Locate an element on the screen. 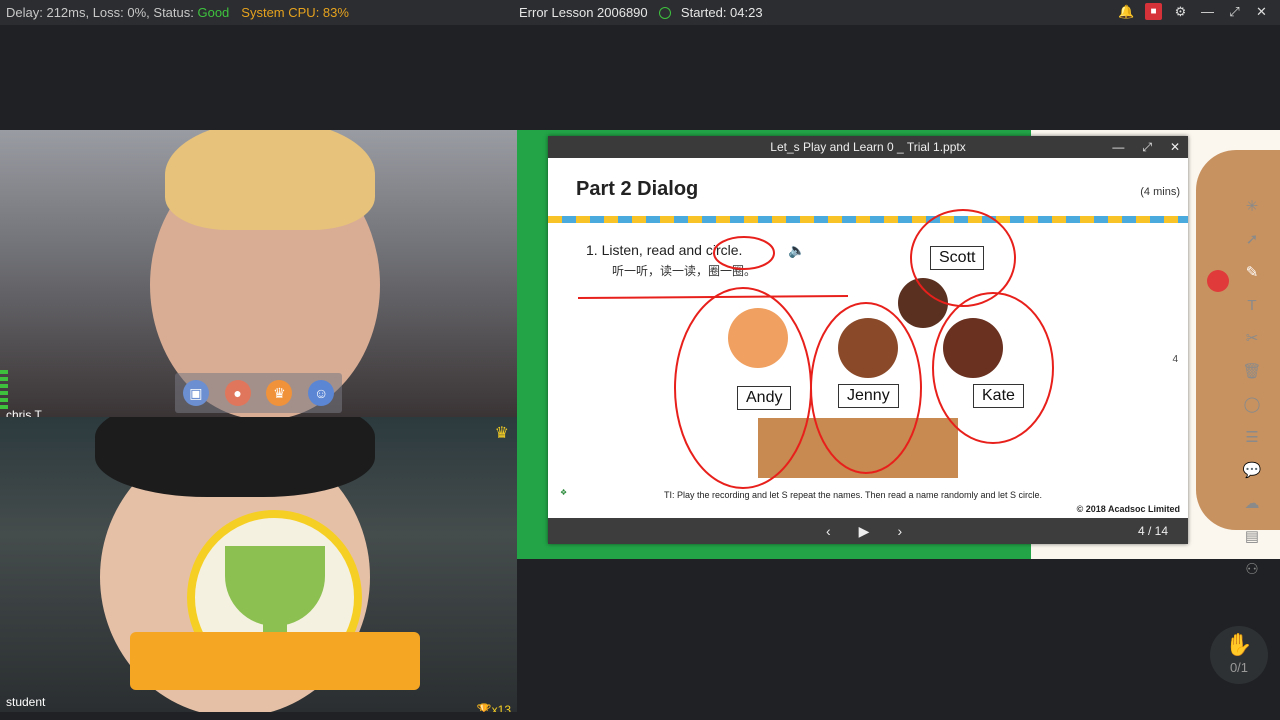  drawing-toolbar: ✳ ➚ ✎ T ✂ 🗑 ◯ ☰ 💬 ☁ ▤ ⚇ is located at coordinates (1252, 390).